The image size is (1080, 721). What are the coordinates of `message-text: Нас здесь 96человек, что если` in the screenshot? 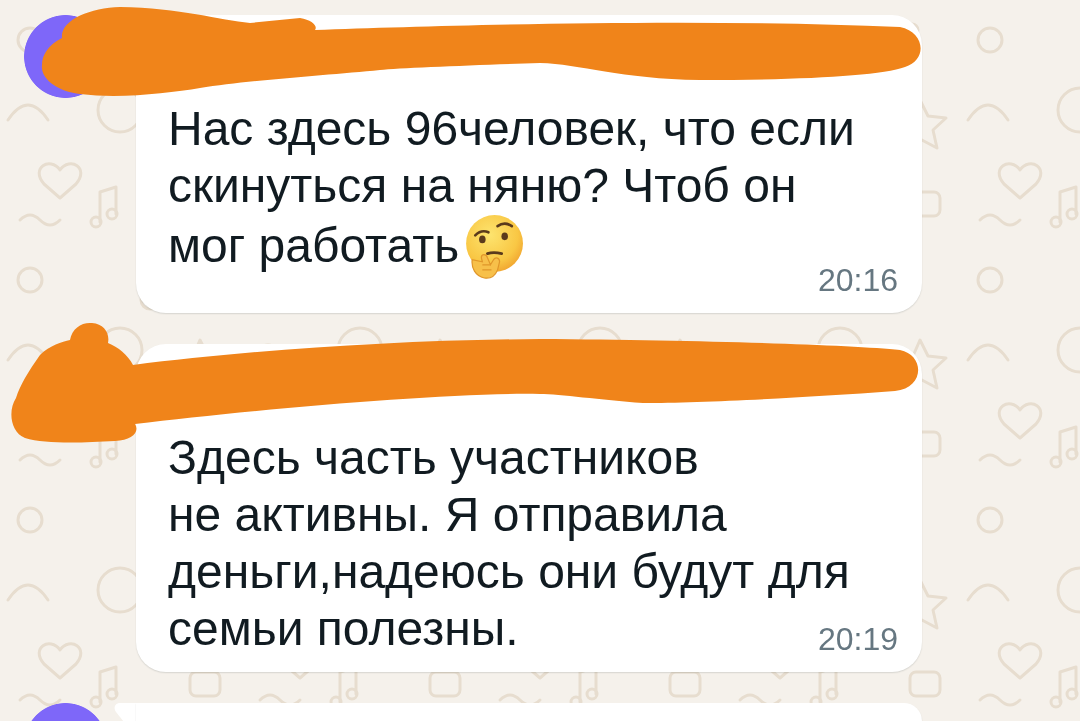 It's located at (511, 128).